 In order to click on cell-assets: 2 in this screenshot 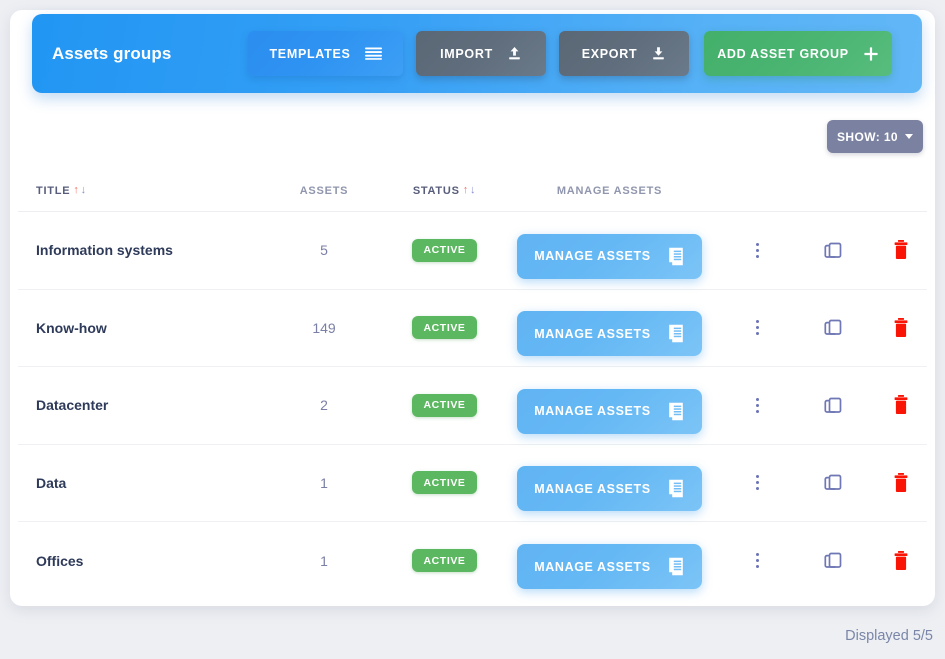, I will do `click(324, 405)`.